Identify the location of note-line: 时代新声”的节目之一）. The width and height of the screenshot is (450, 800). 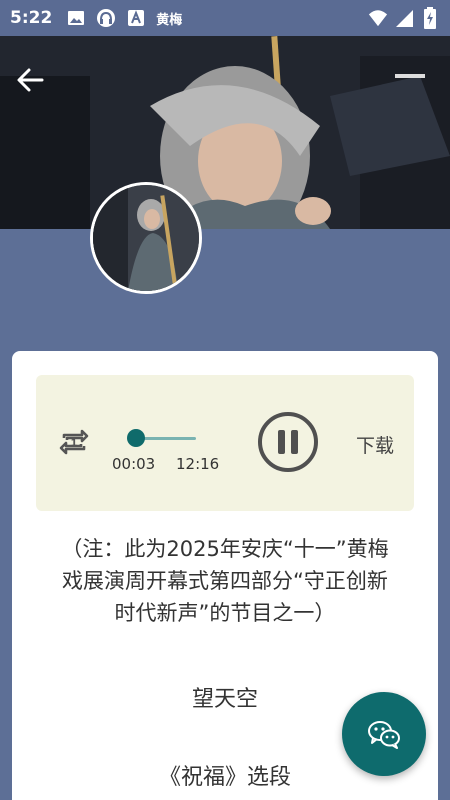
(225, 613).